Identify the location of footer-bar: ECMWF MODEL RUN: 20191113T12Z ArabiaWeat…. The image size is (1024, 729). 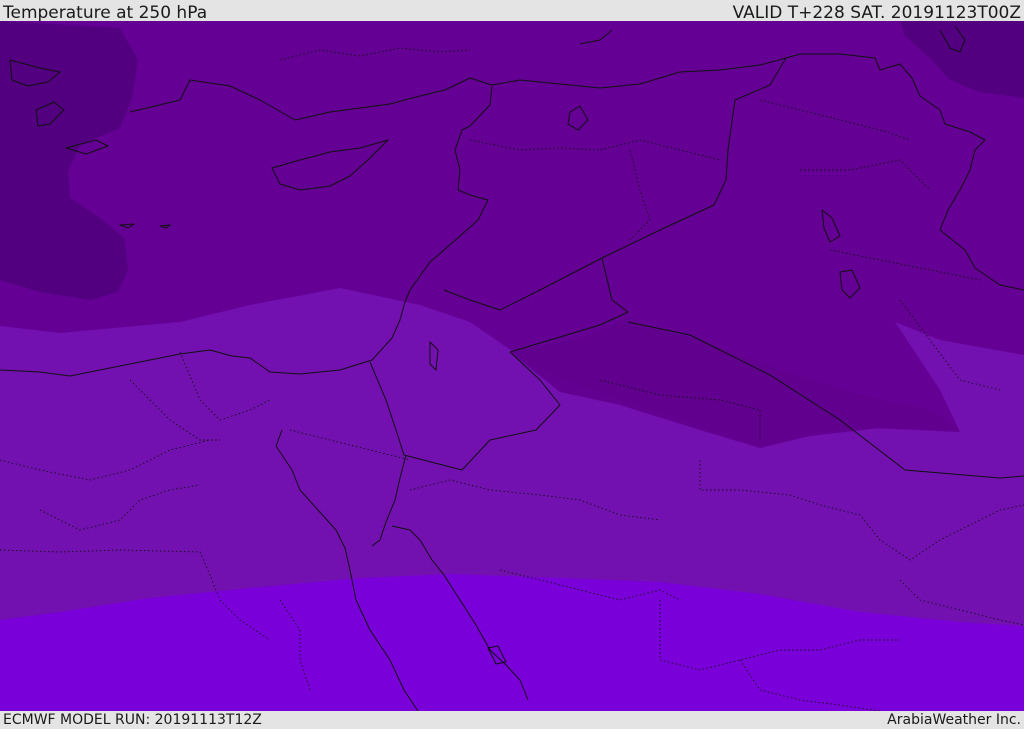
(512, 720).